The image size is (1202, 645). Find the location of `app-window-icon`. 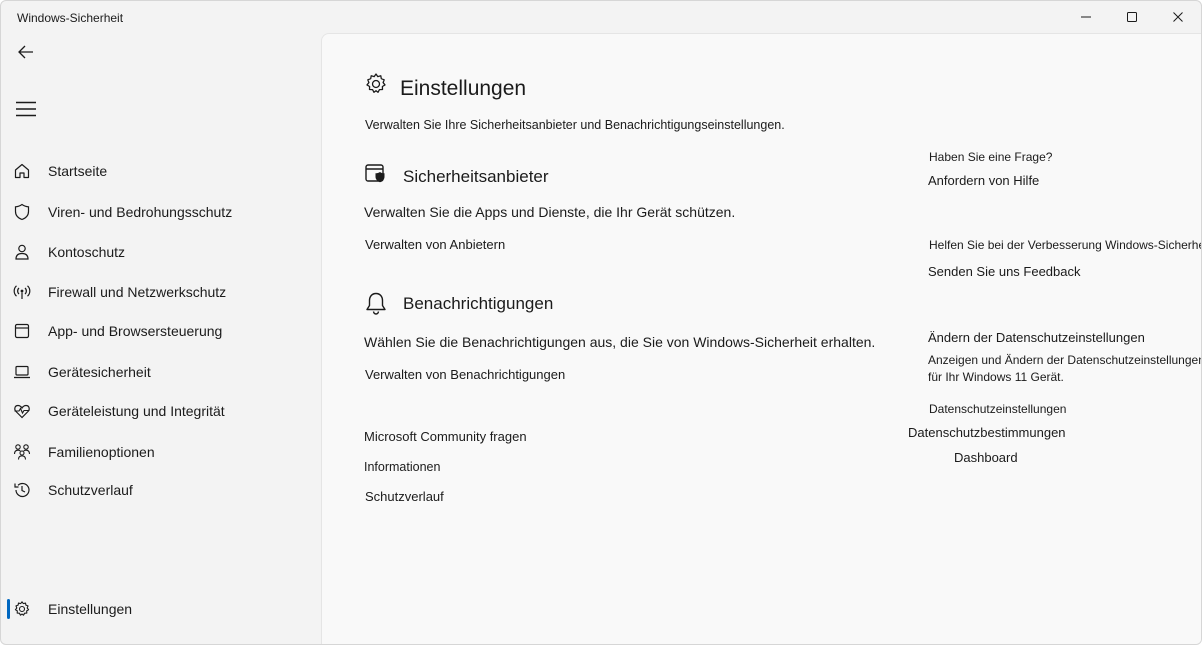

app-window-icon is located at coordinates (22, 331).